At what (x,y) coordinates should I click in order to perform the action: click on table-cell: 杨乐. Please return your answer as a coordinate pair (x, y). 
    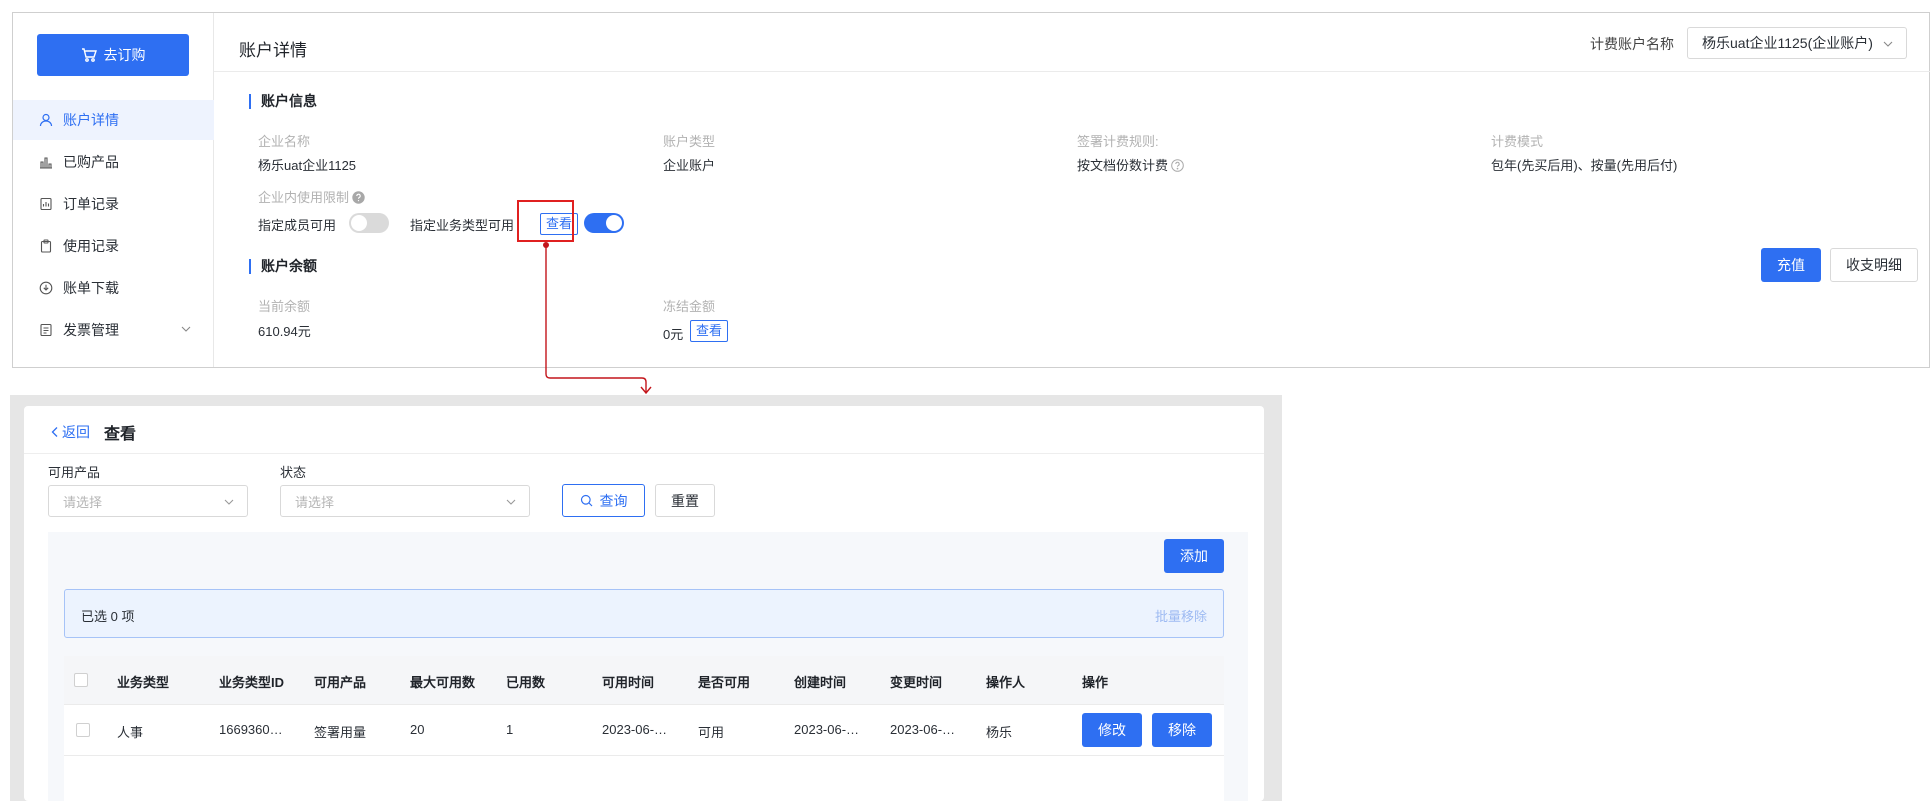
    Looking at the image, I should click on (999, 732).